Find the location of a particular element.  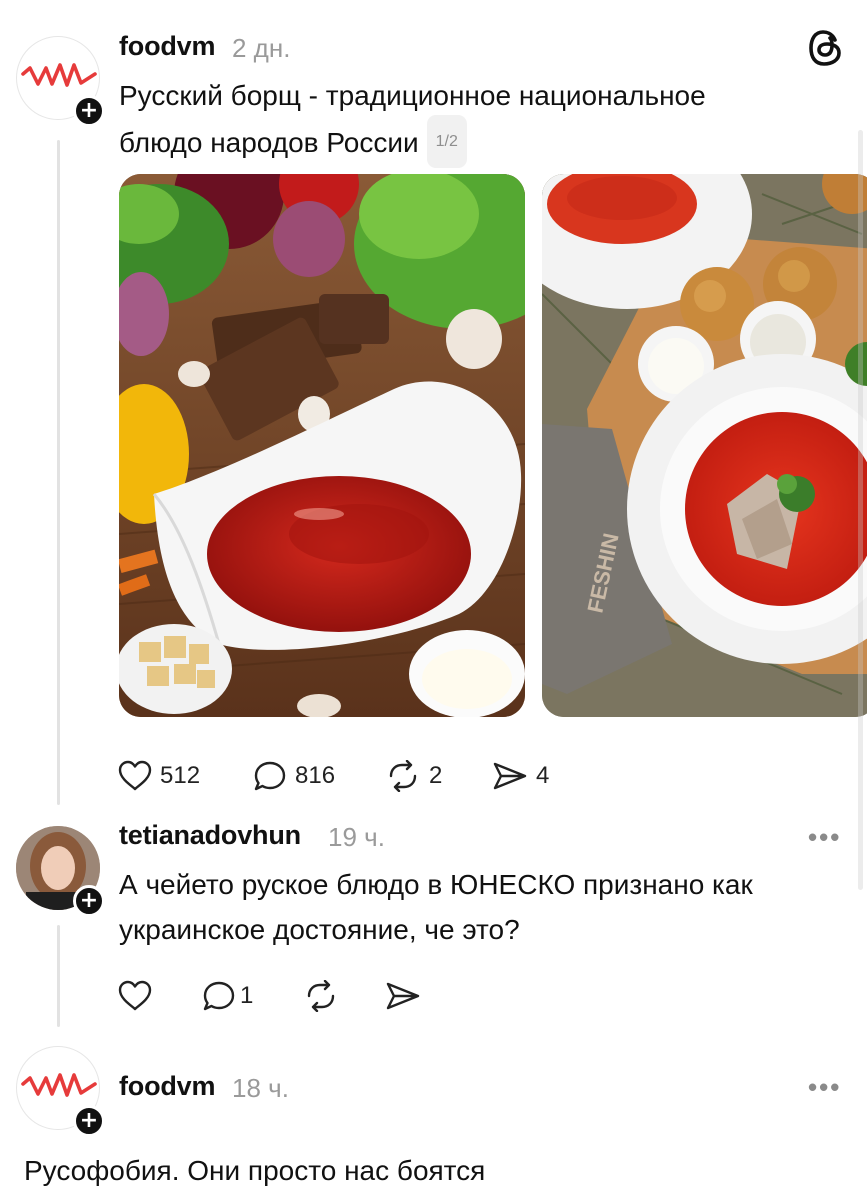

post-timestamp: 2 дн. is located at coordinates (261, 48).